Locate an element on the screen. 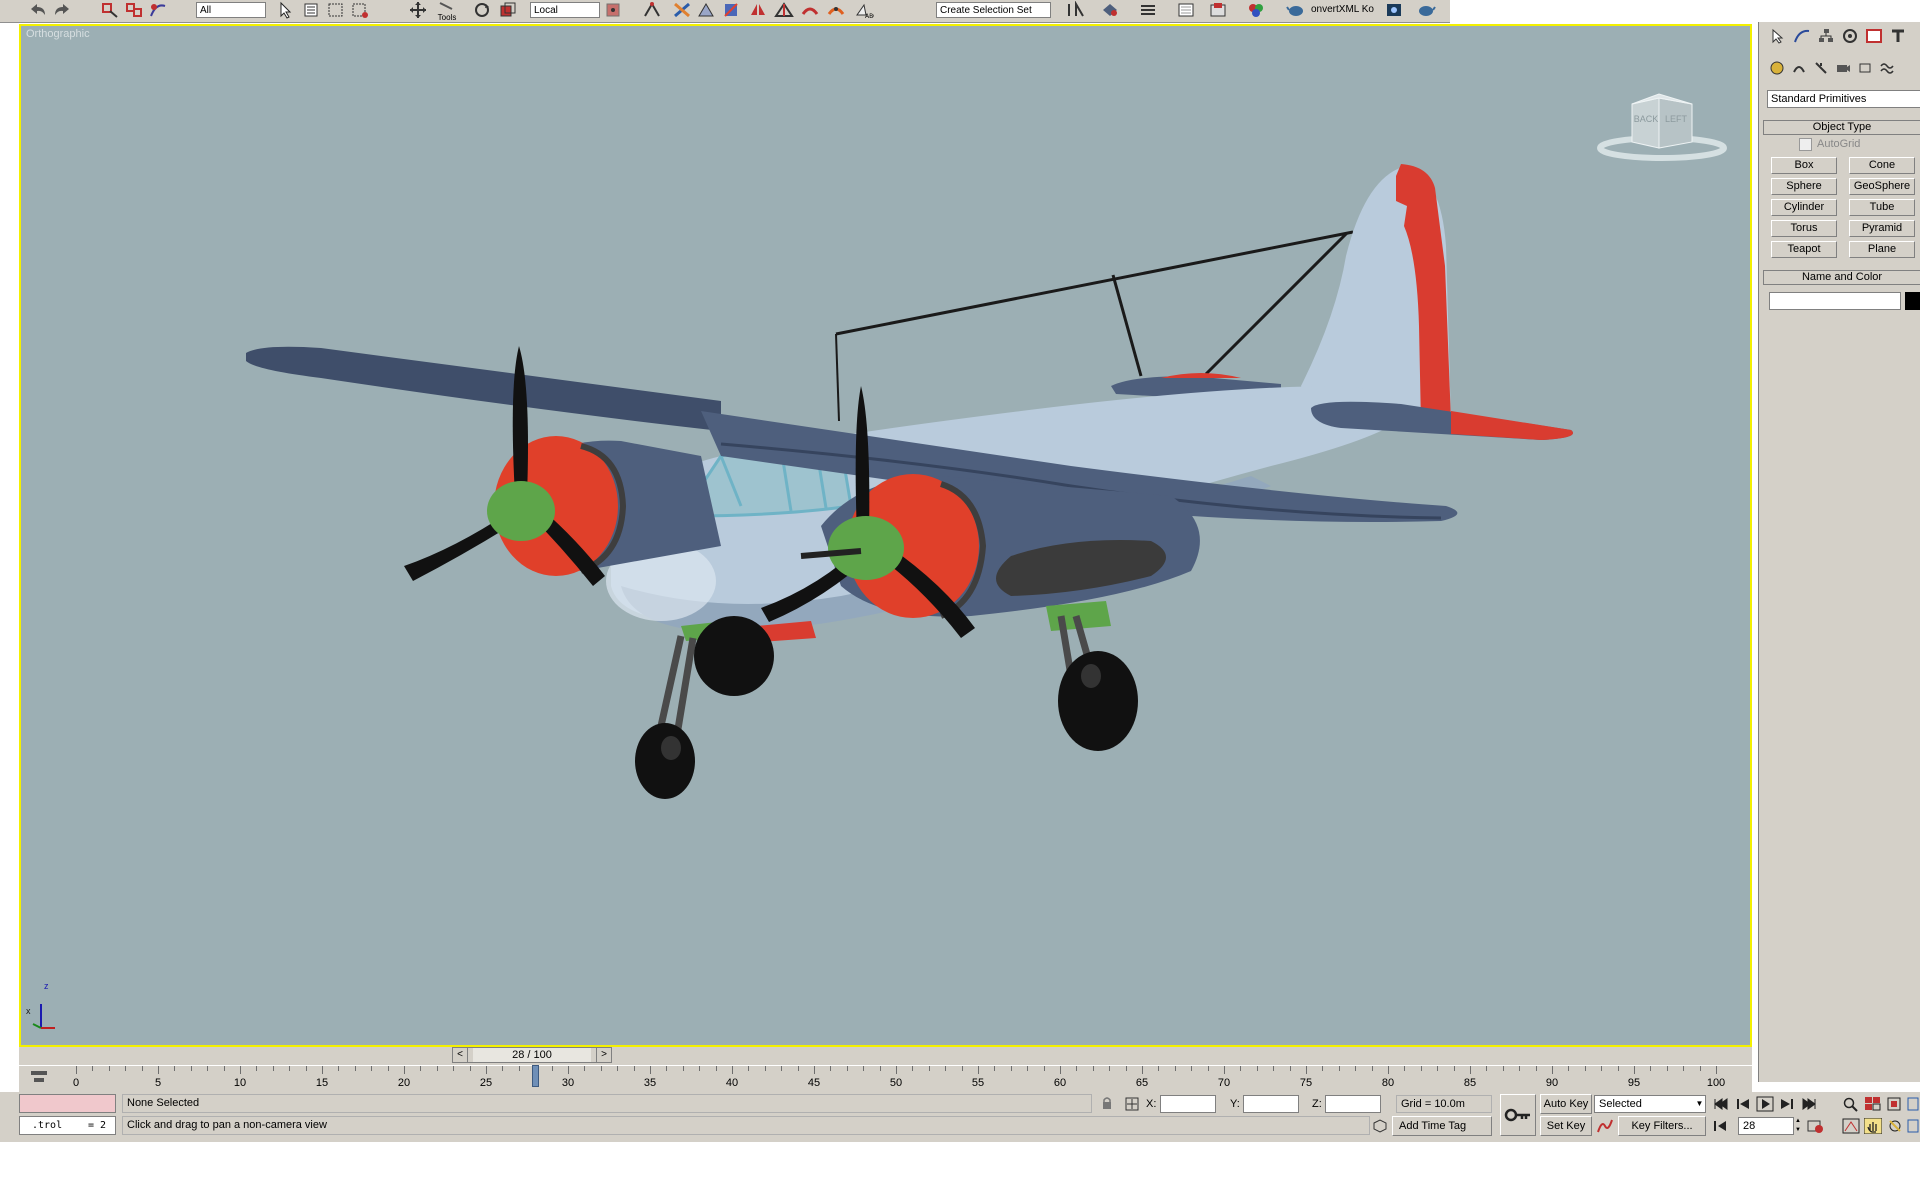 The height and width of the screenshot is (1200, 1920). time-slider: < 28 / 100 > is located at coordinates (532, 1055).